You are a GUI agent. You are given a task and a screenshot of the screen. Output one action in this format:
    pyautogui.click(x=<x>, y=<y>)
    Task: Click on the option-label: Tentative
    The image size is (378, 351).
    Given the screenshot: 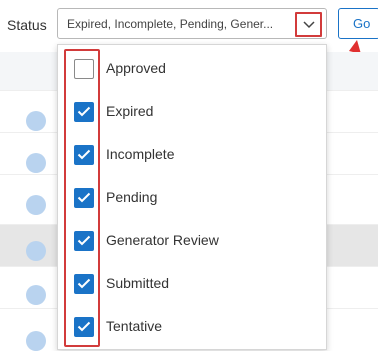 What is the action you would take?
    pyautogui.click(x=134, y=326)
    